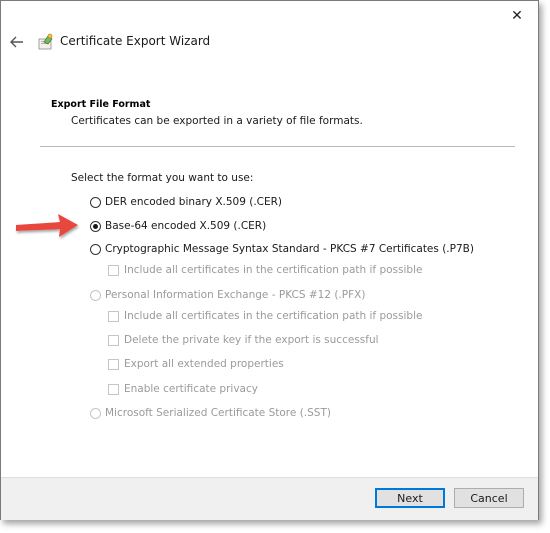  What do you see at coordinates (135, 41) in the screenshot?
I see `wizard-title: Certificate Export Wizard` at bounding box center [135, 41].